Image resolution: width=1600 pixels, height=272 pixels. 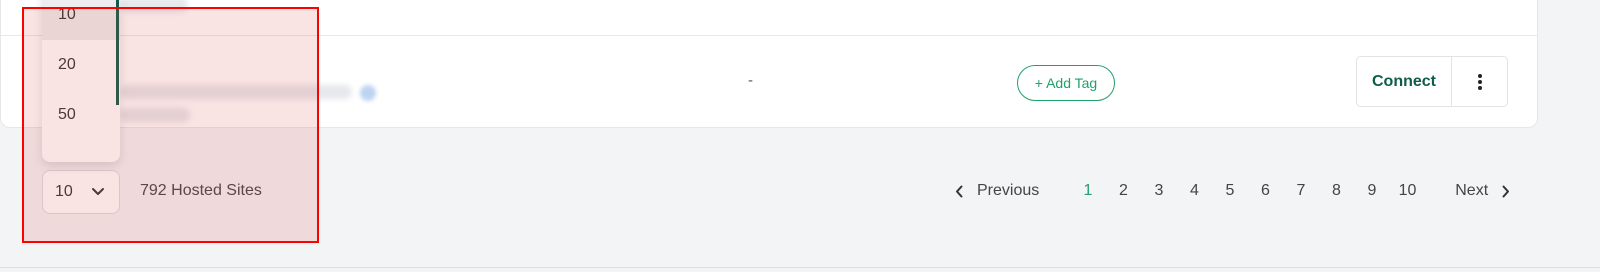 What do you see at coordinates (1124, 191) in the screenshot?
I see `page-2: 2` at bounding box center [1124, 191].